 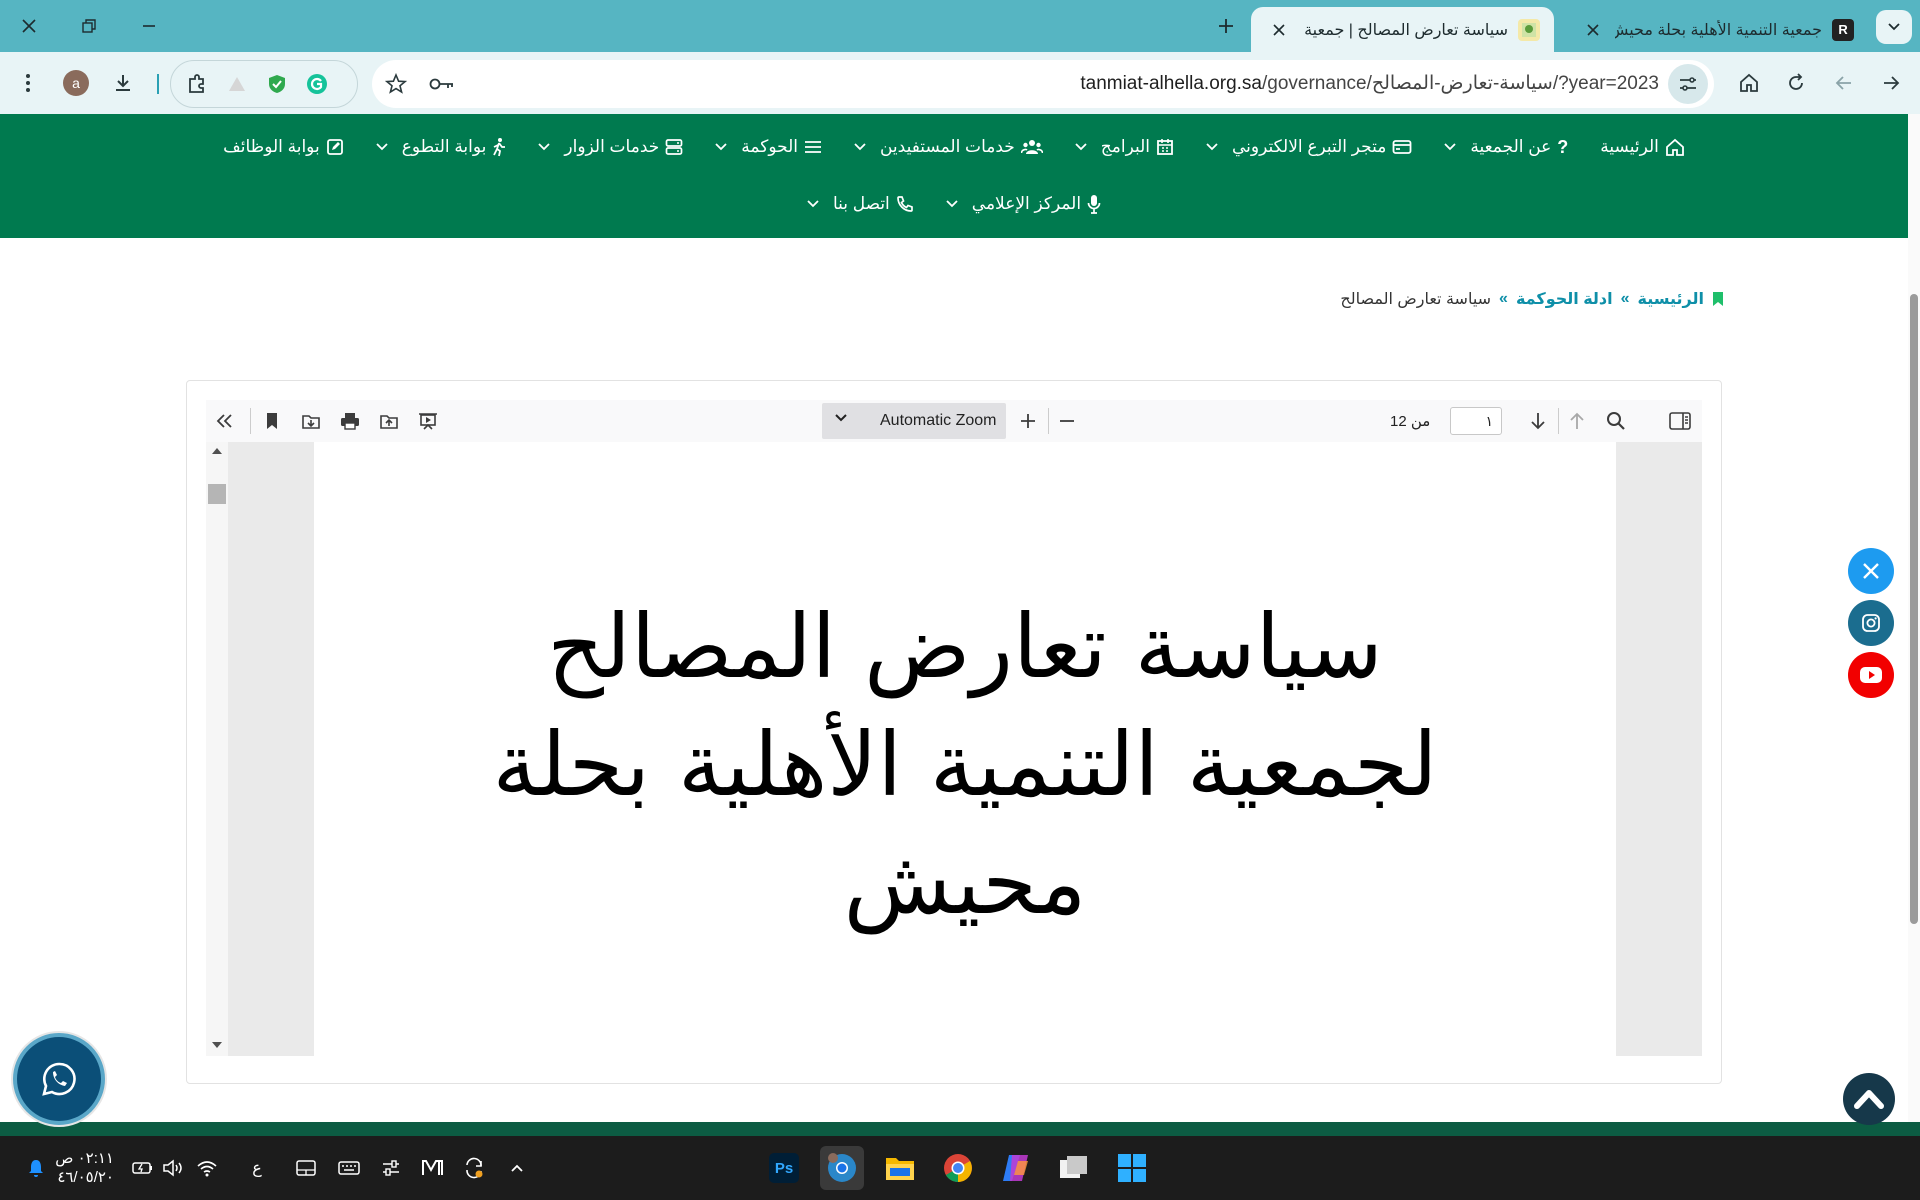 What do you see at coordinates (1506, 147) in the screenshot?
I see `nav-item-about: ? عن الجمعية` at bounding box center [1506, 147].